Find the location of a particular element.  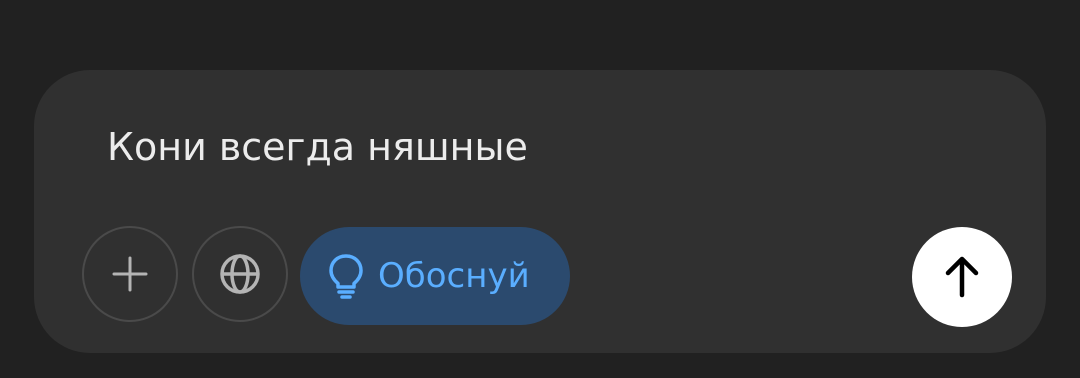

send-button is located at coordinates (962, 277).